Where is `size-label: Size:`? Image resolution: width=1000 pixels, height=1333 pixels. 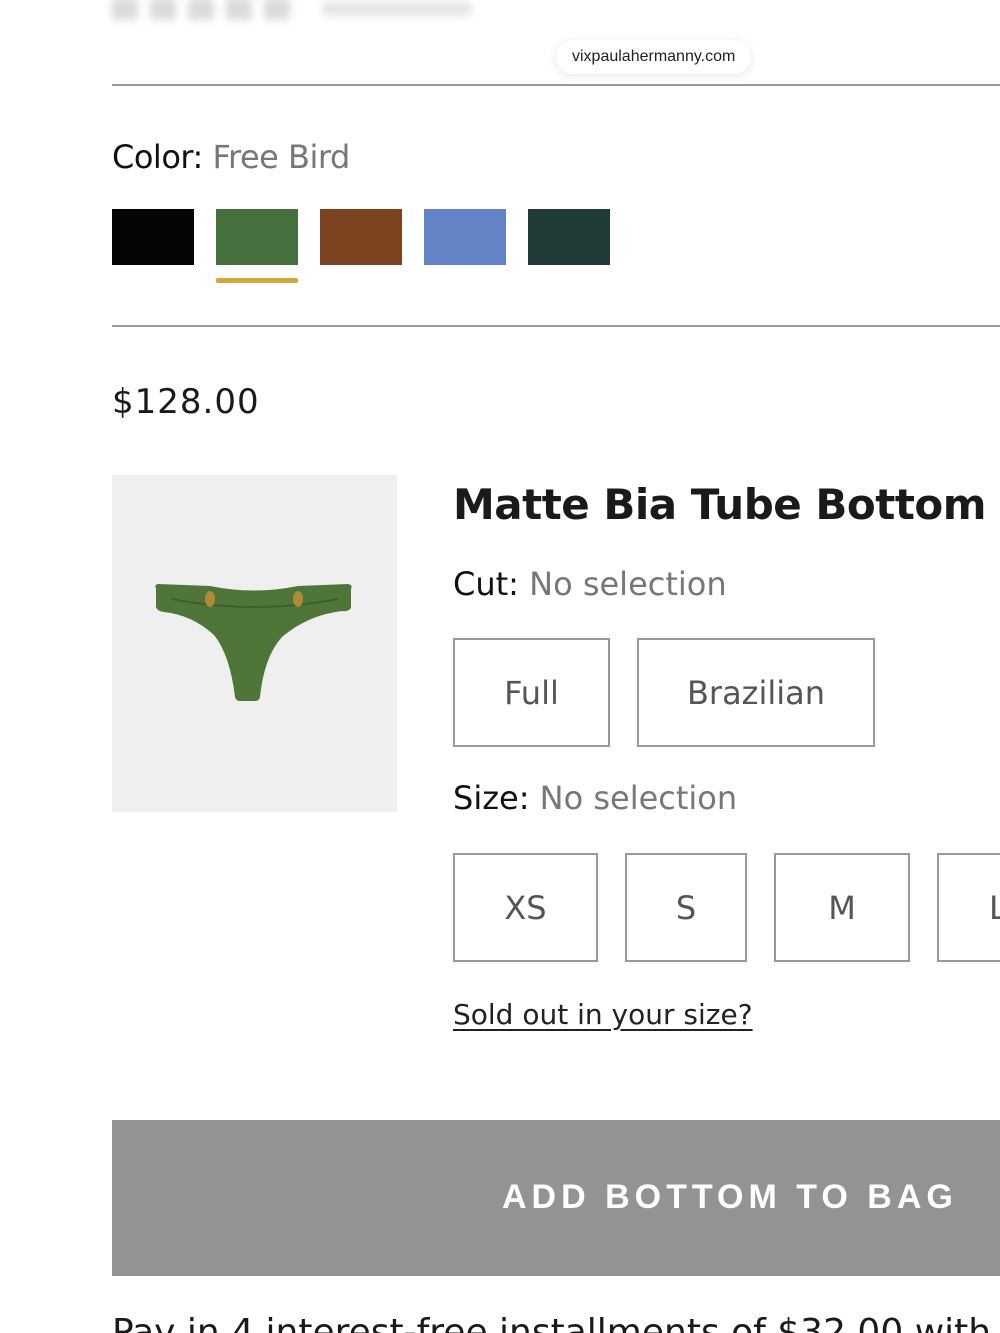
size-label: Size: is located at coordinates (491, 798).